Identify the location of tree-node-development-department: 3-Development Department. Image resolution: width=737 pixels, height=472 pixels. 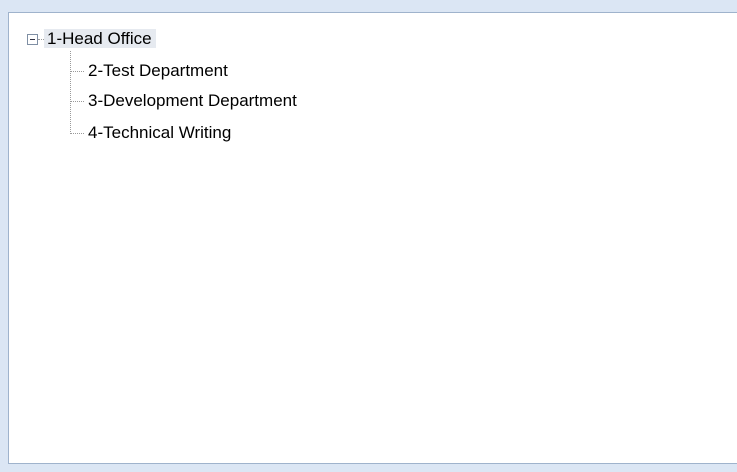
(192, 101).